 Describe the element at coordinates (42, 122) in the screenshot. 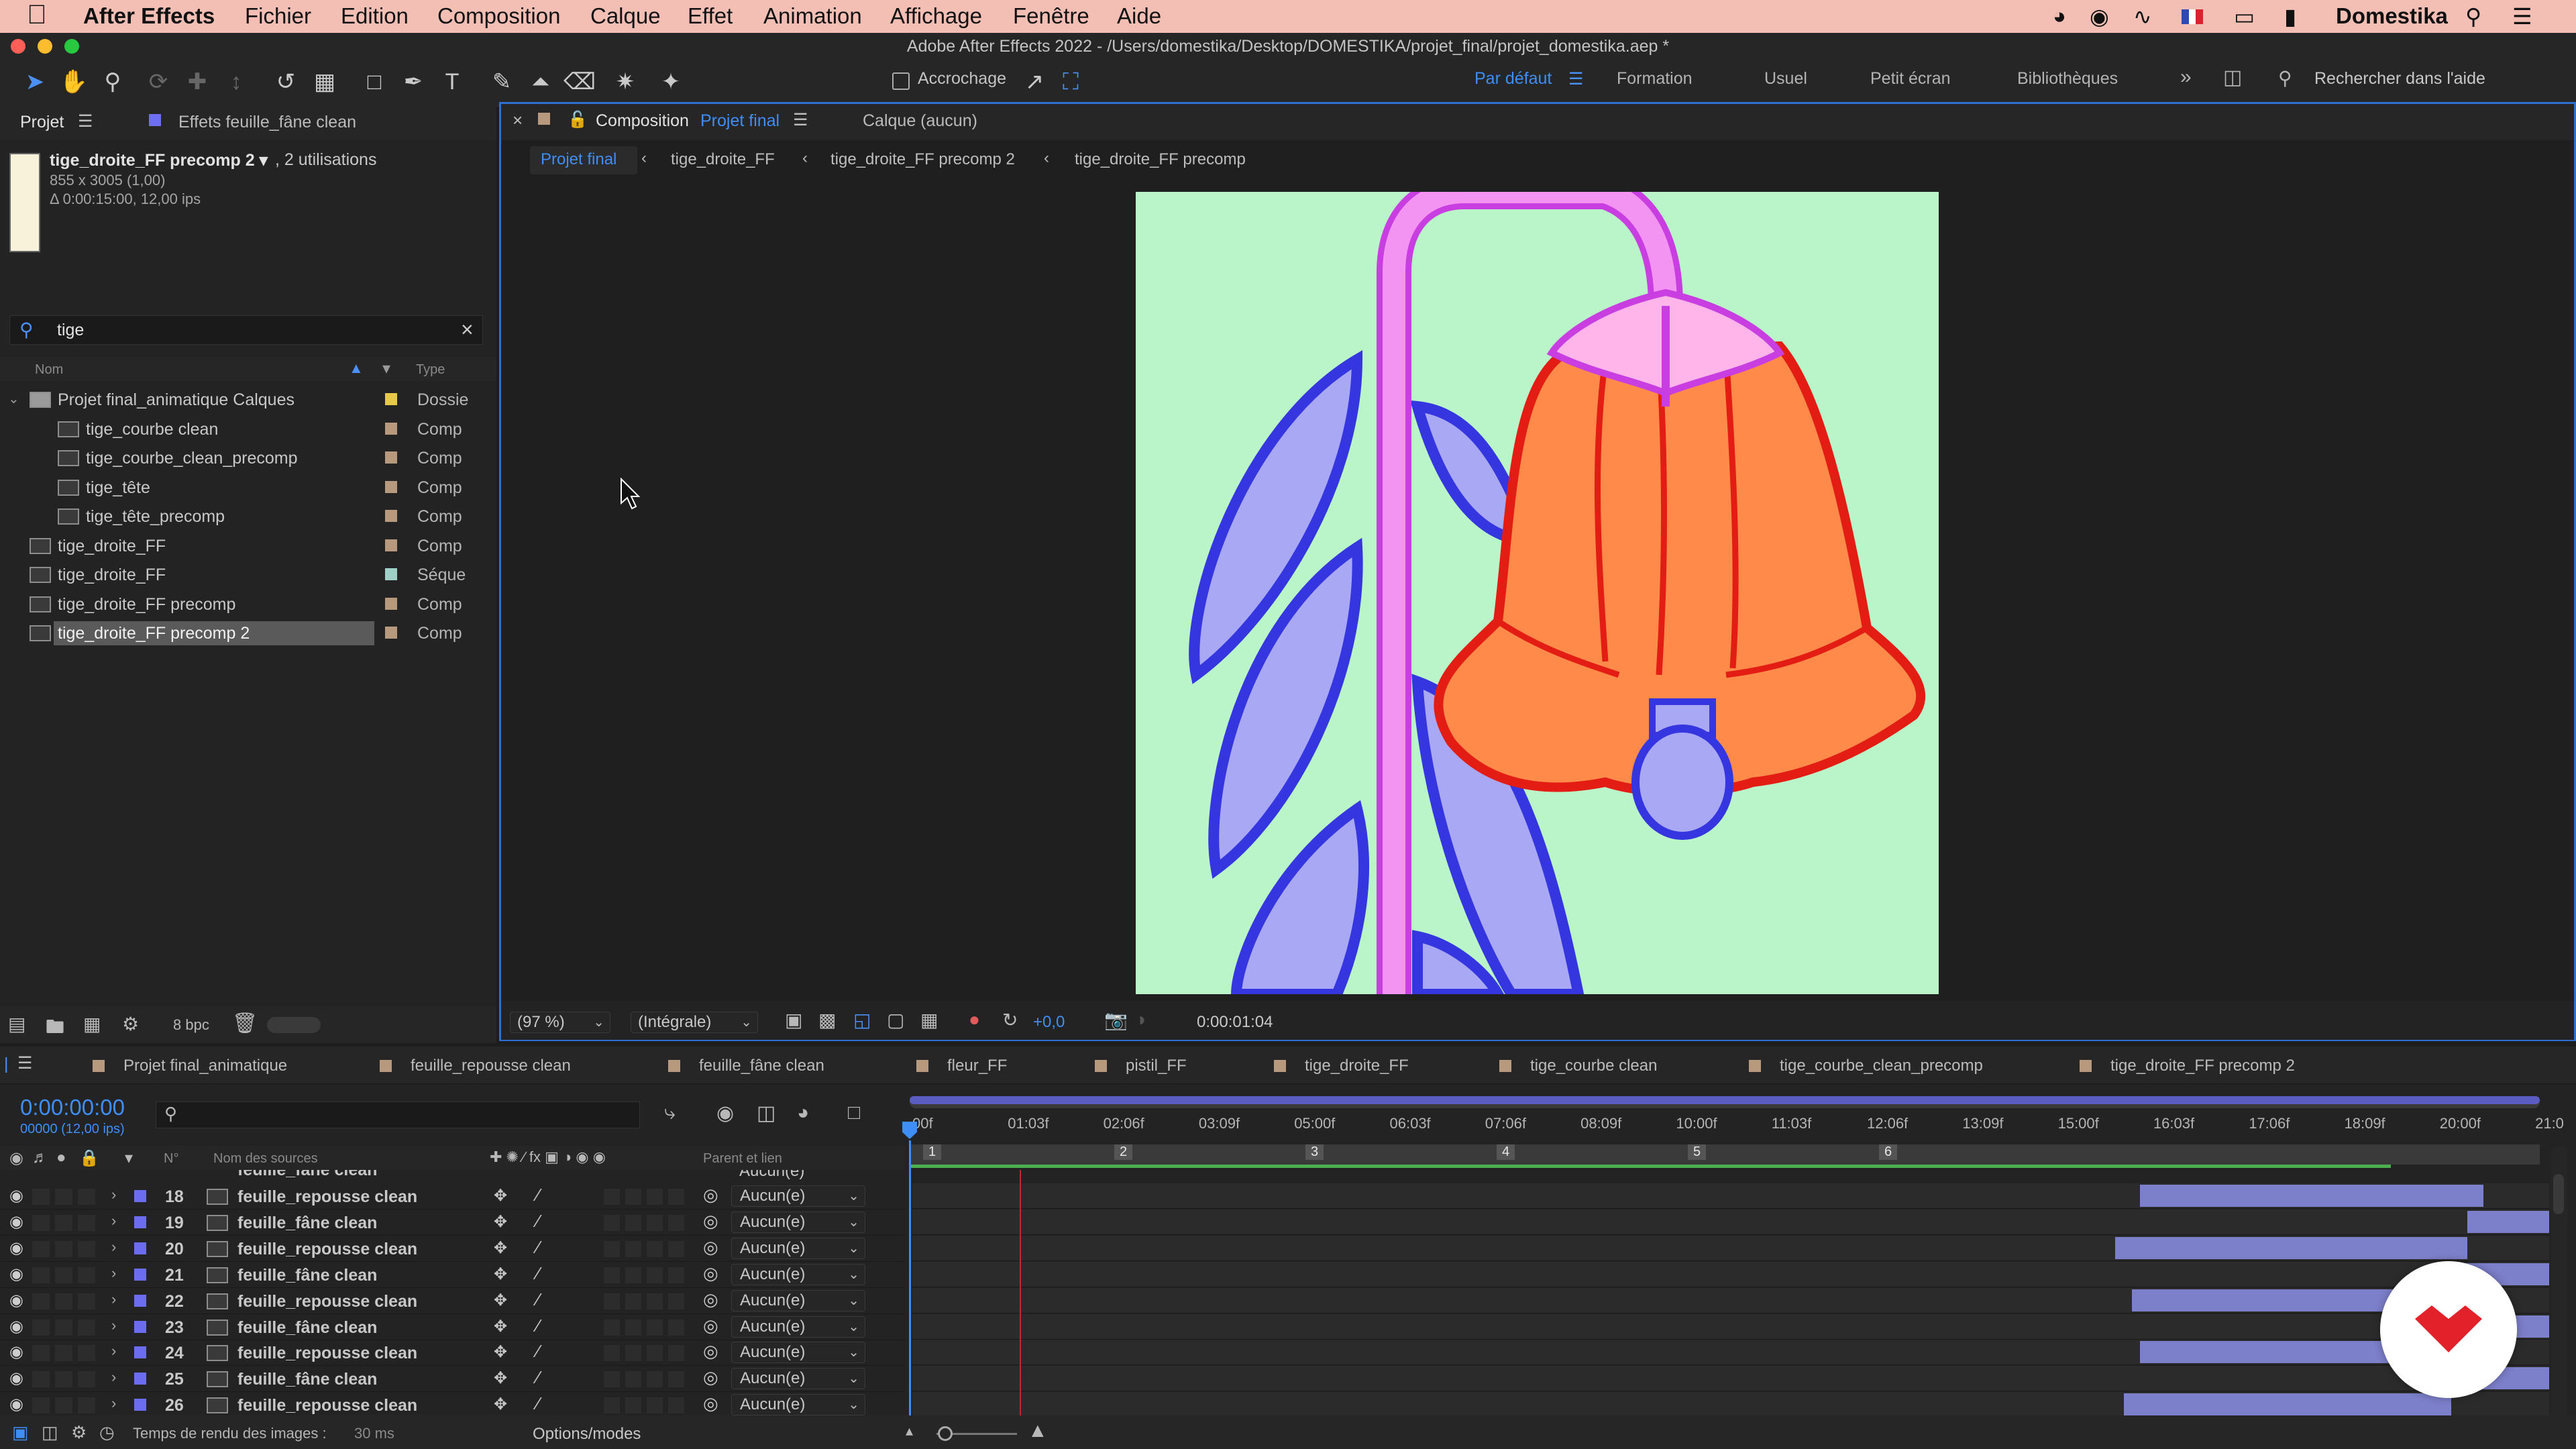

I see `tab-project: Projet` at that location.